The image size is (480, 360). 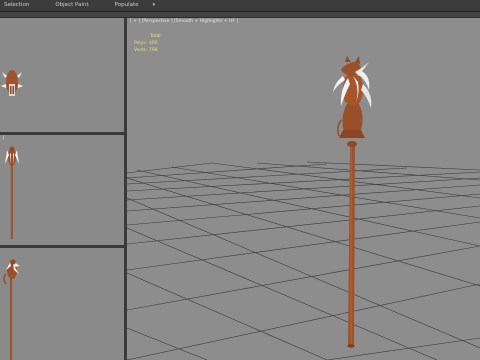 What do you see at coordinates (147, 50) in the screenshot?
I see `stats-row-verts: Verts: 798` at bounding box center [147, 50].